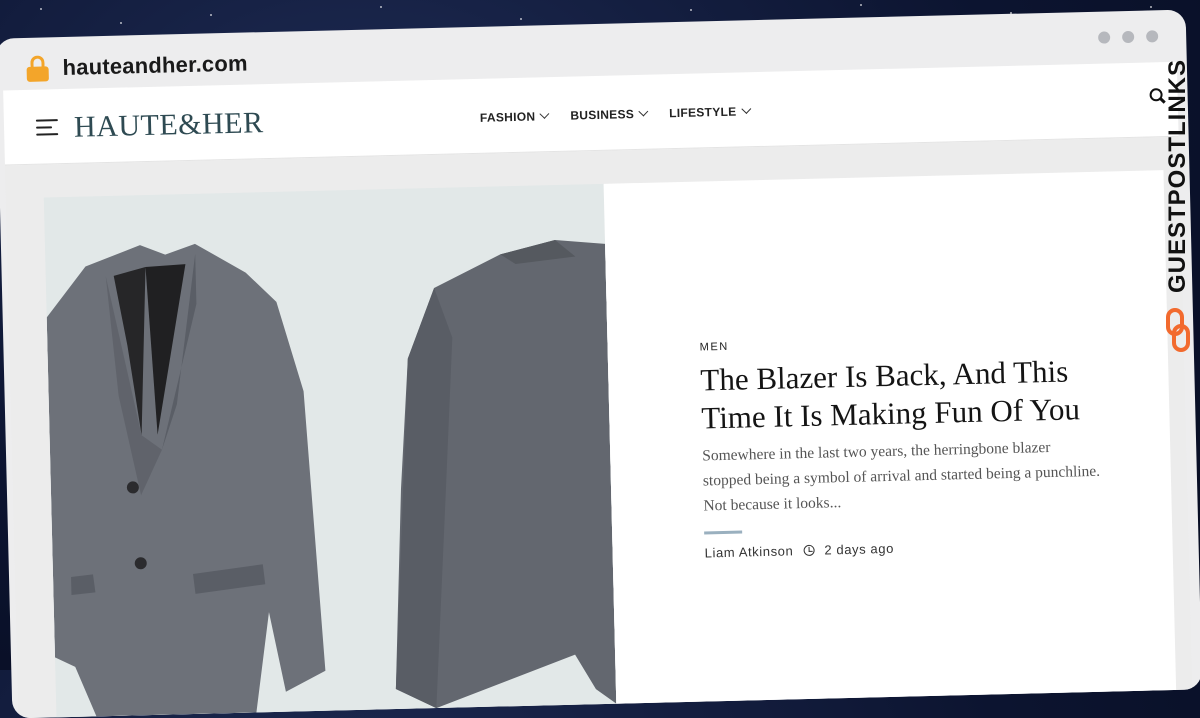 This screenshot has height=718, width=1200. I want to click on nav-item-label: LIFESTYLE, so click(702, 112).